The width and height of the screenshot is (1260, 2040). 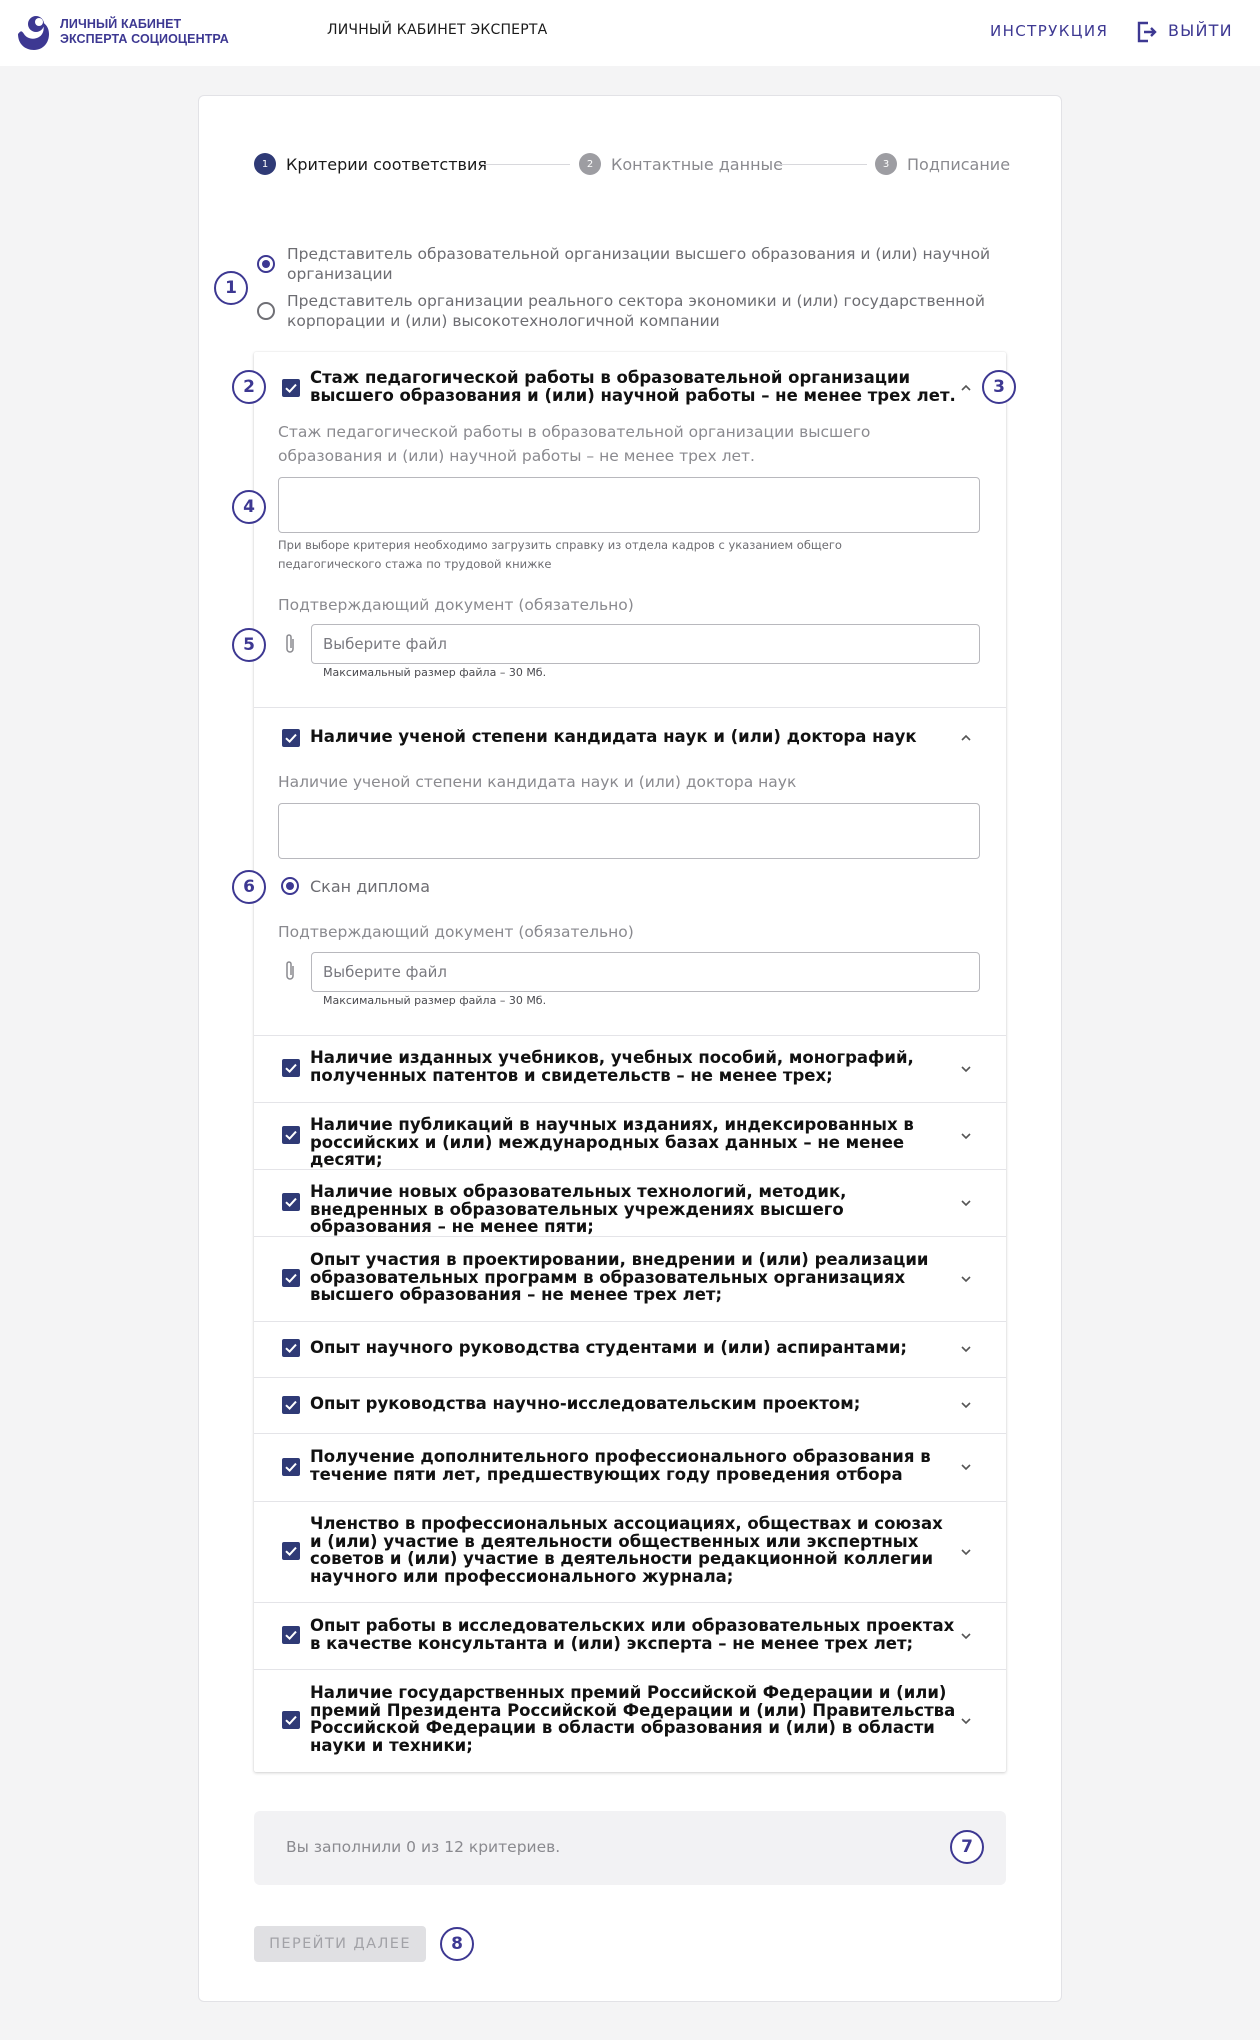 What do you see at coordinates (249, 887) in the screenshot?
I see `annotation-badge: 6` at bounding box center [249, 887].